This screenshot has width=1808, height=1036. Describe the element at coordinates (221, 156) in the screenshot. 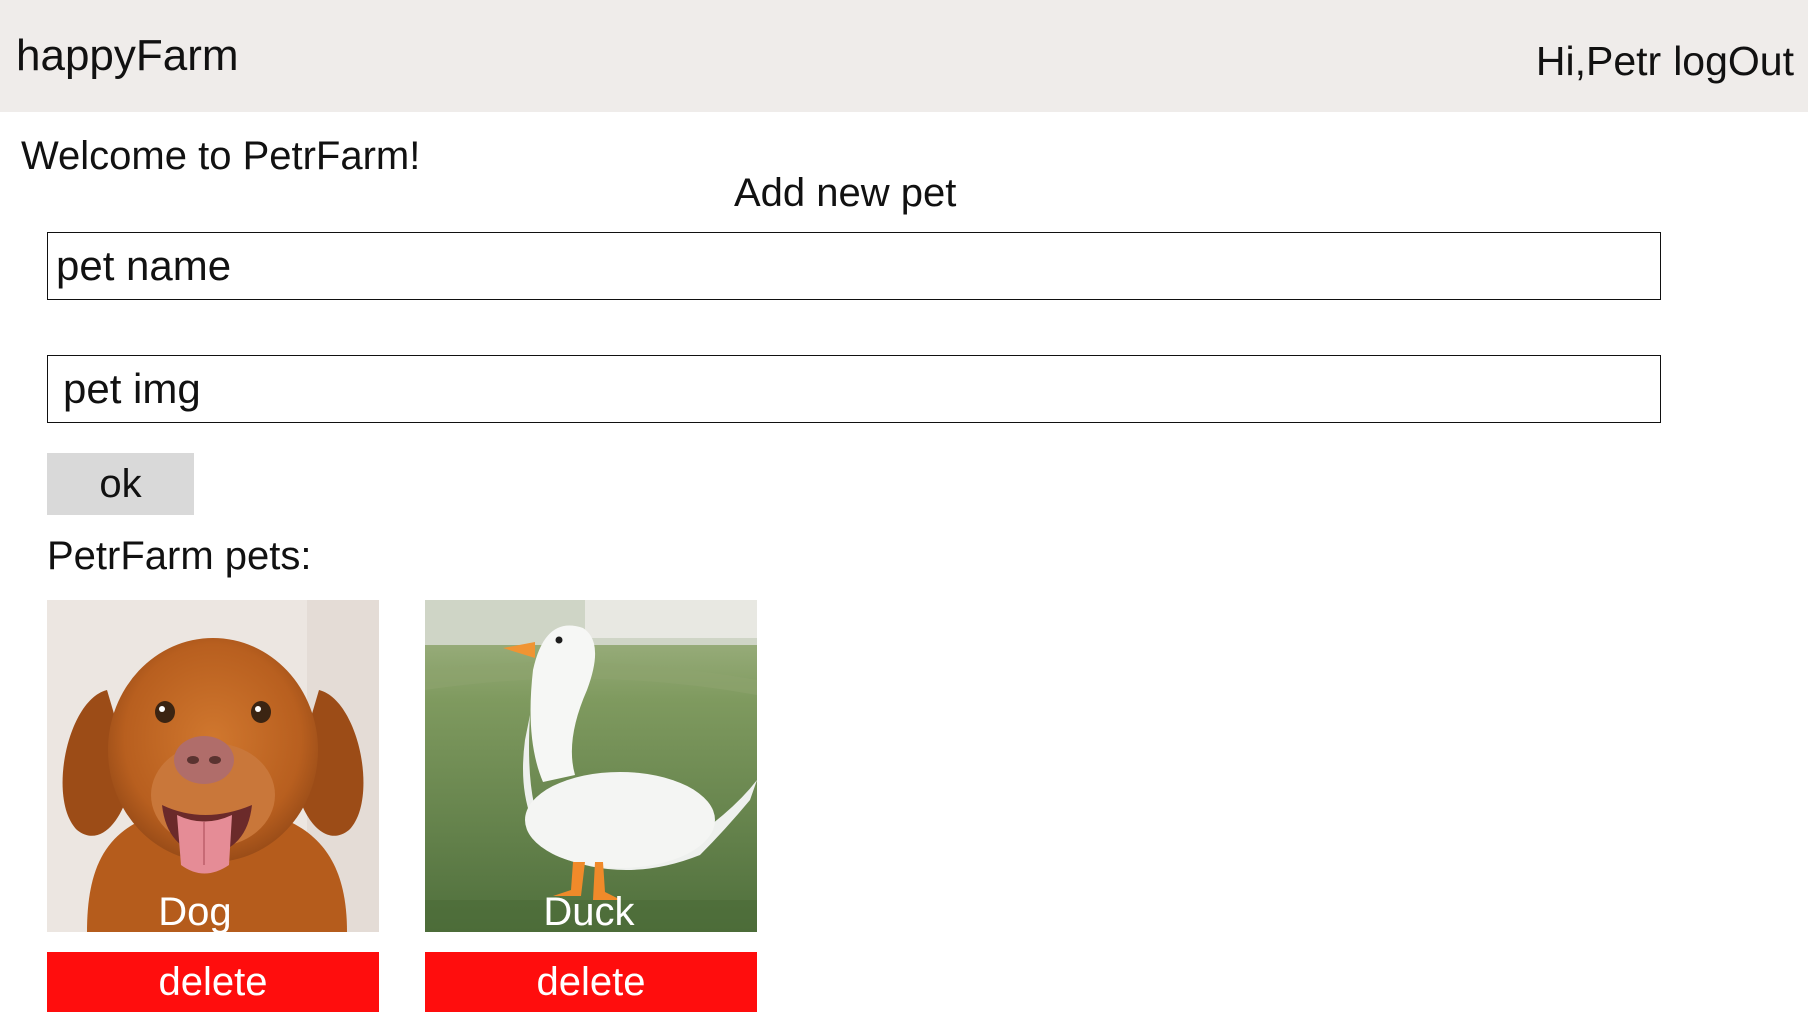

I see `welcome-text: Welcome to PetrFarm!` at that location.